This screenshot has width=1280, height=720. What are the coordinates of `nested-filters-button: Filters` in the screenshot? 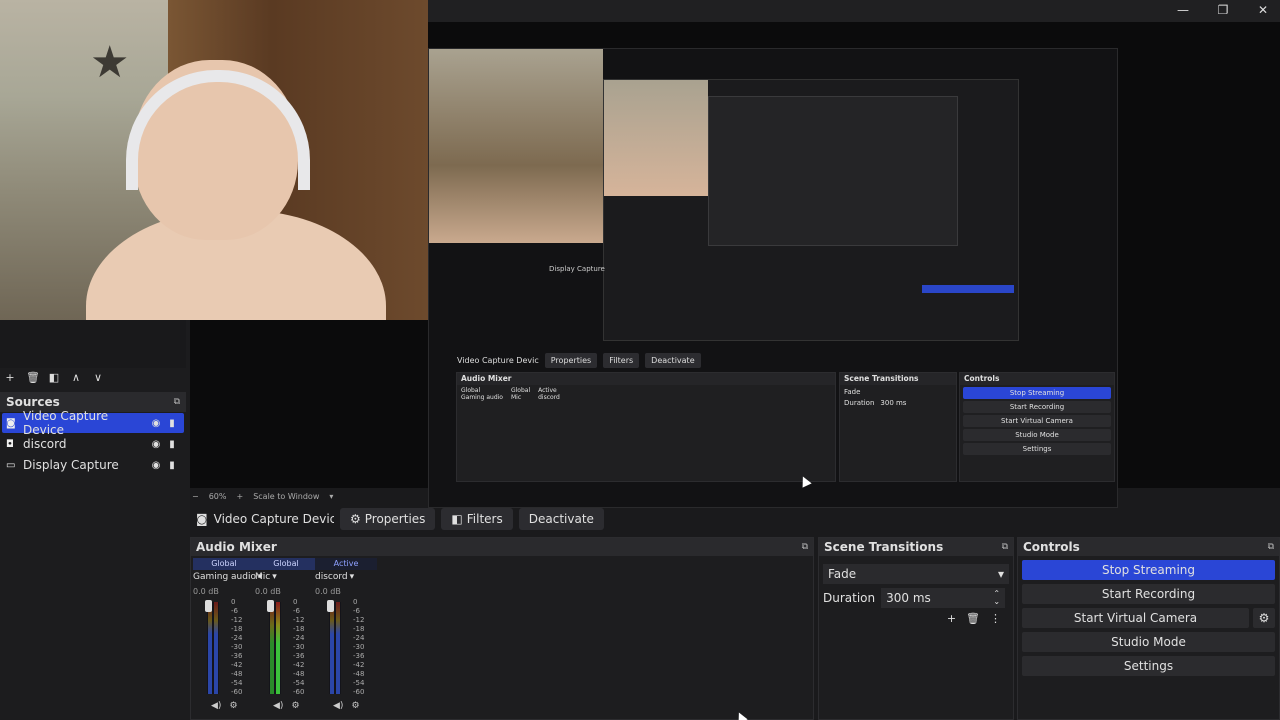 It's located at (621, 360).